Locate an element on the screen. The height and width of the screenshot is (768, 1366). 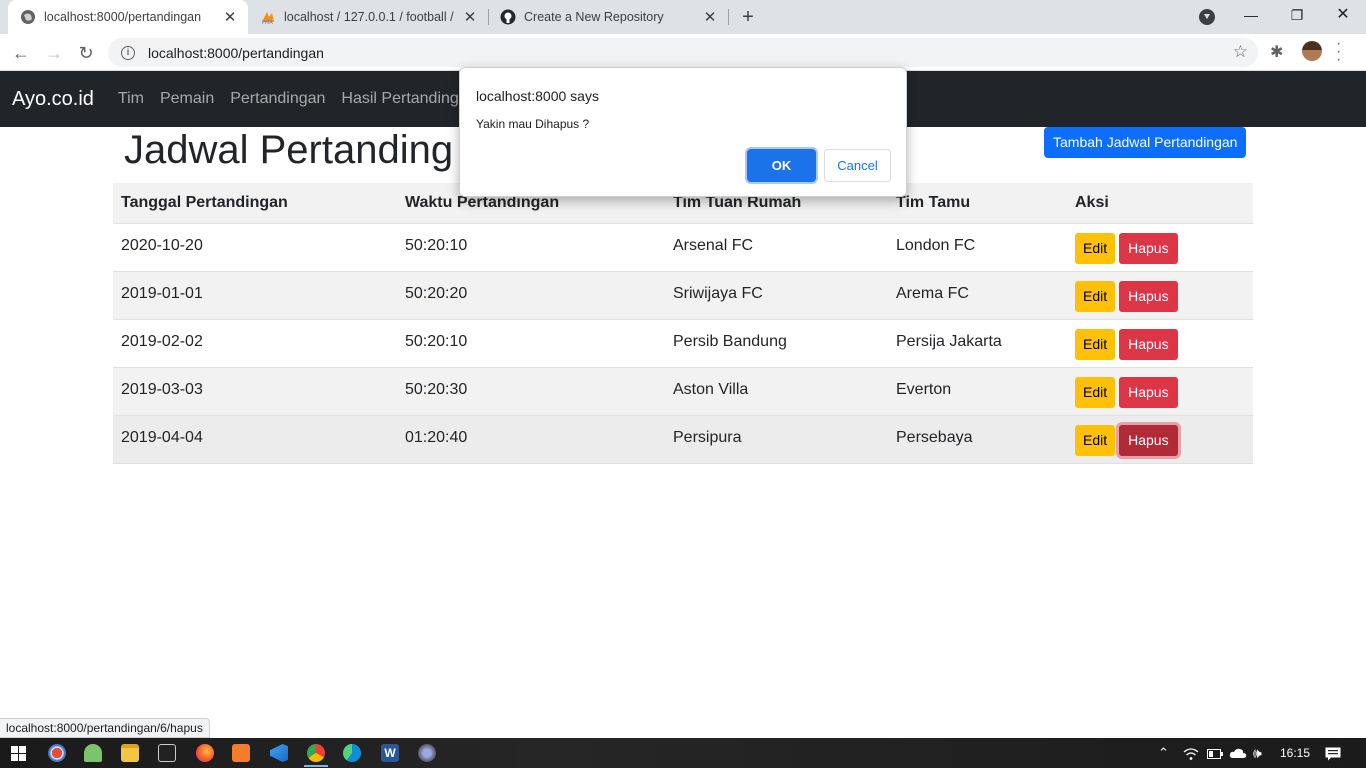
cell-home-team: Persib Bandung is located at coordinates (776, 343).